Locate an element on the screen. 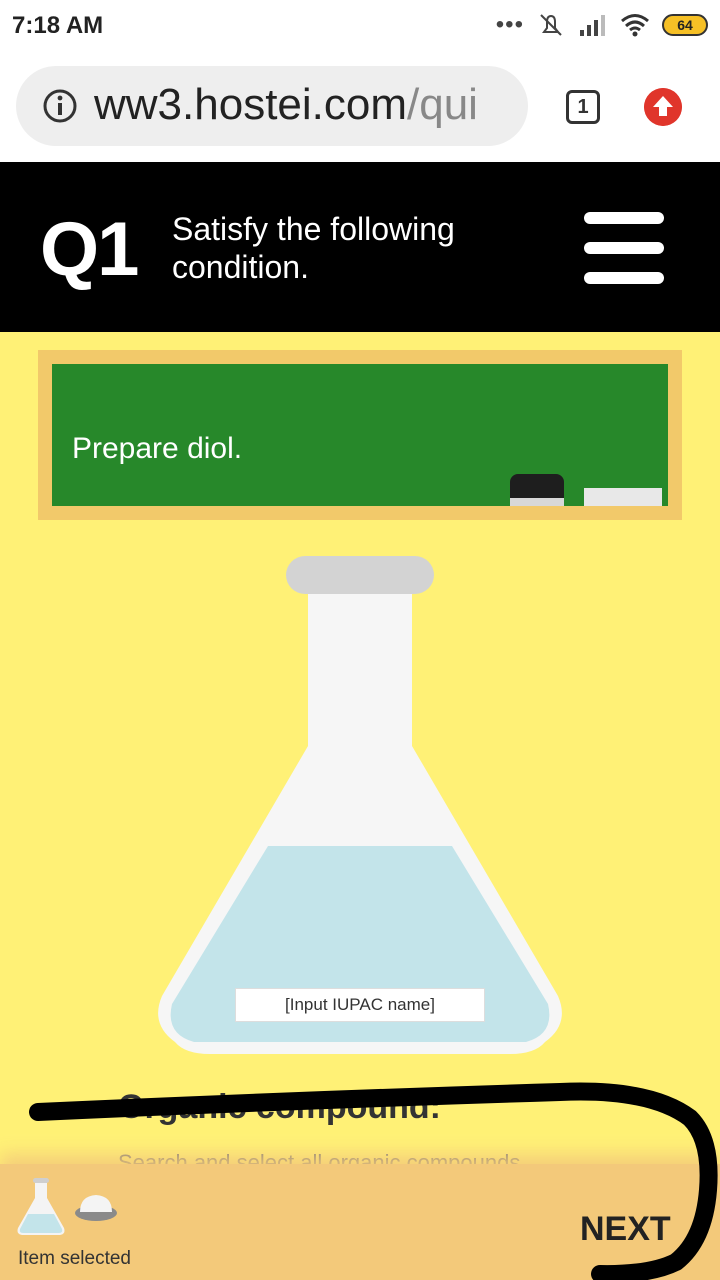 The width and height of the screenshot is (720, 1280). status-bar: 7:18 AM ••• 64 is located at coordinates (360, 26).